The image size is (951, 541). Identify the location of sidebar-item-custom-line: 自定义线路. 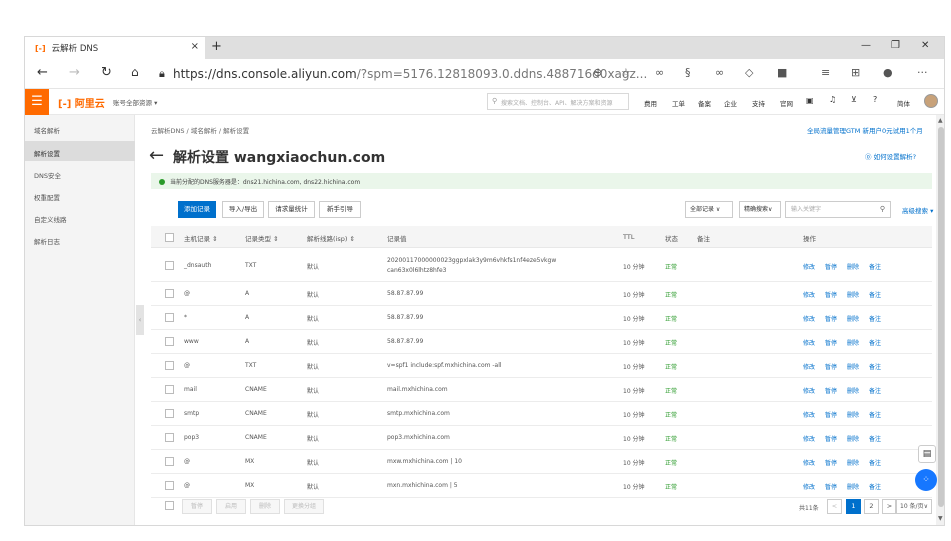
(50, 219).